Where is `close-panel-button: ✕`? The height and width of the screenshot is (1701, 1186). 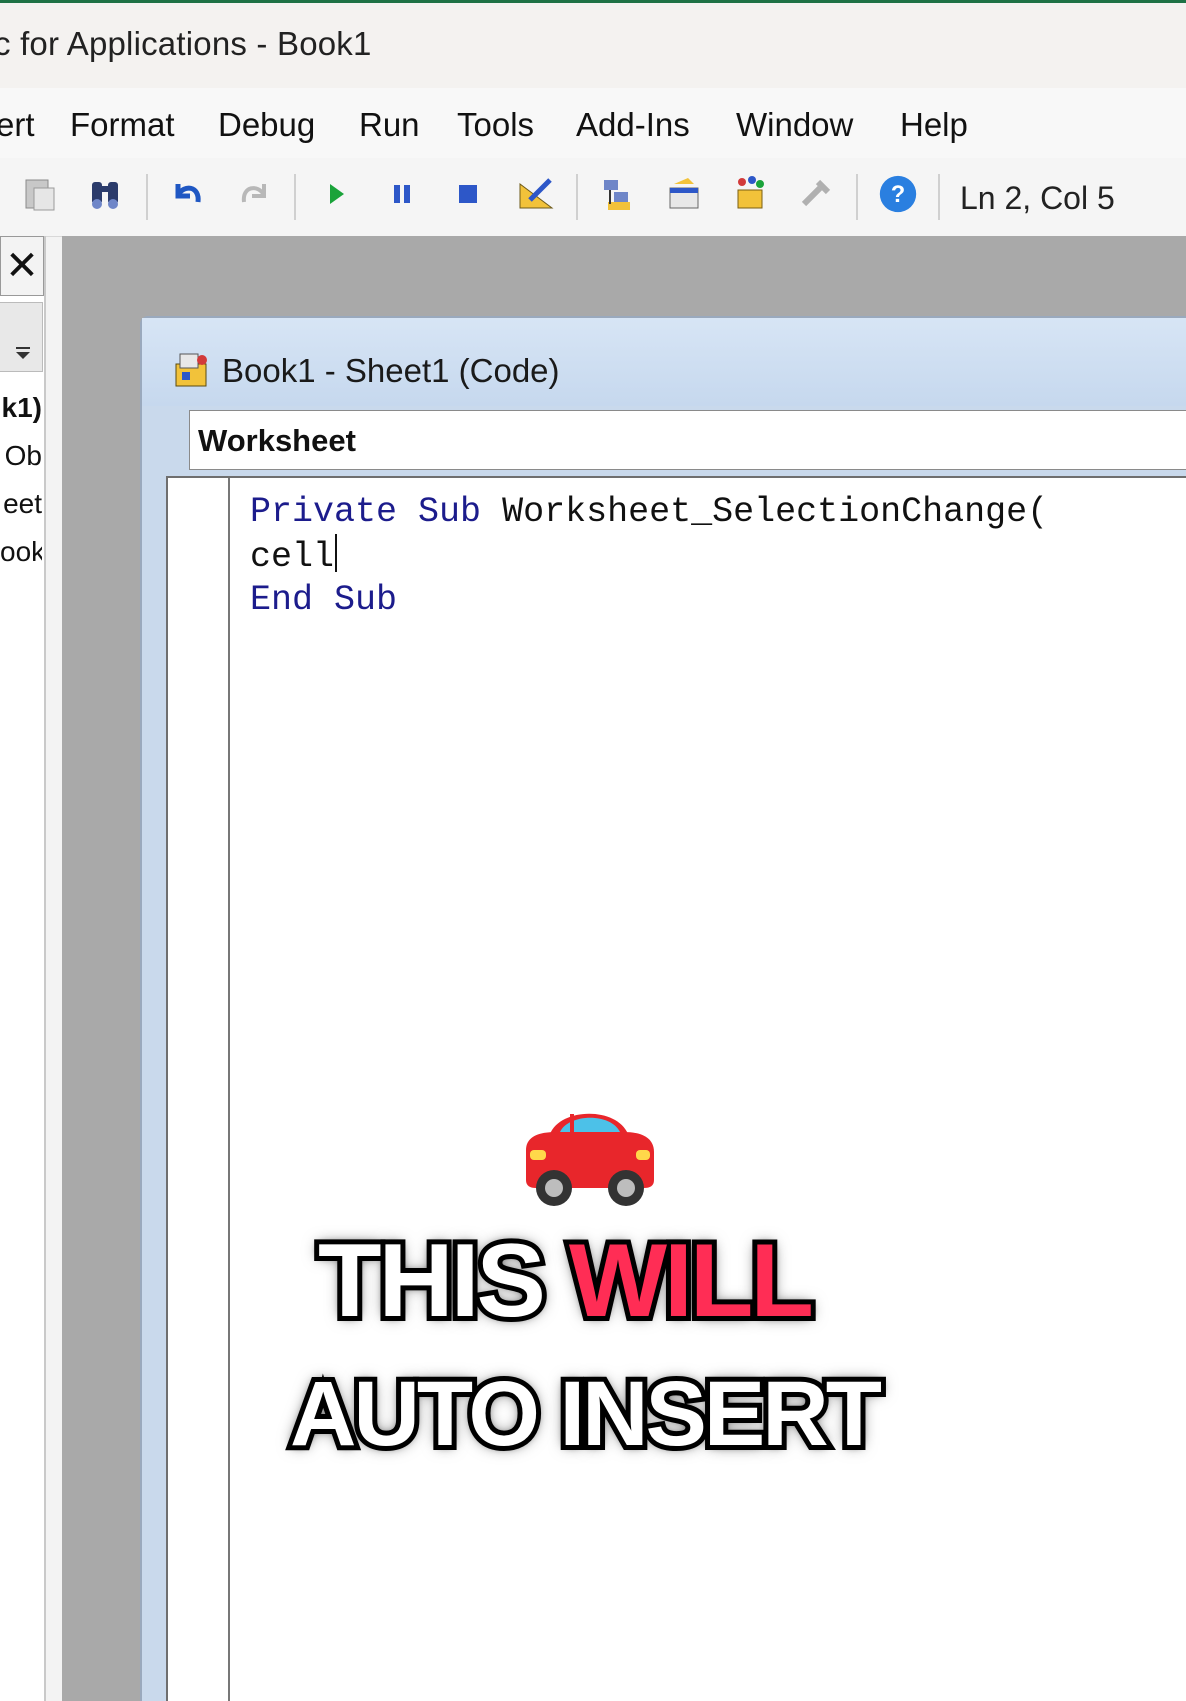
close-panel-button: ✕ is located at coordinates (22, 266).